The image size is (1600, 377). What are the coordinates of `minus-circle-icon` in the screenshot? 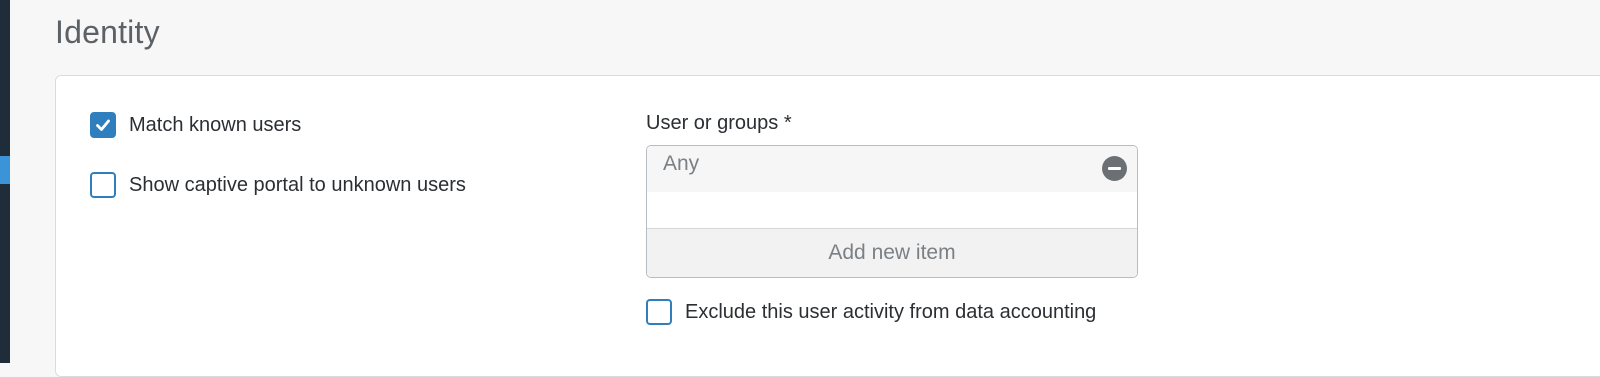 It's located at (1114, 168).